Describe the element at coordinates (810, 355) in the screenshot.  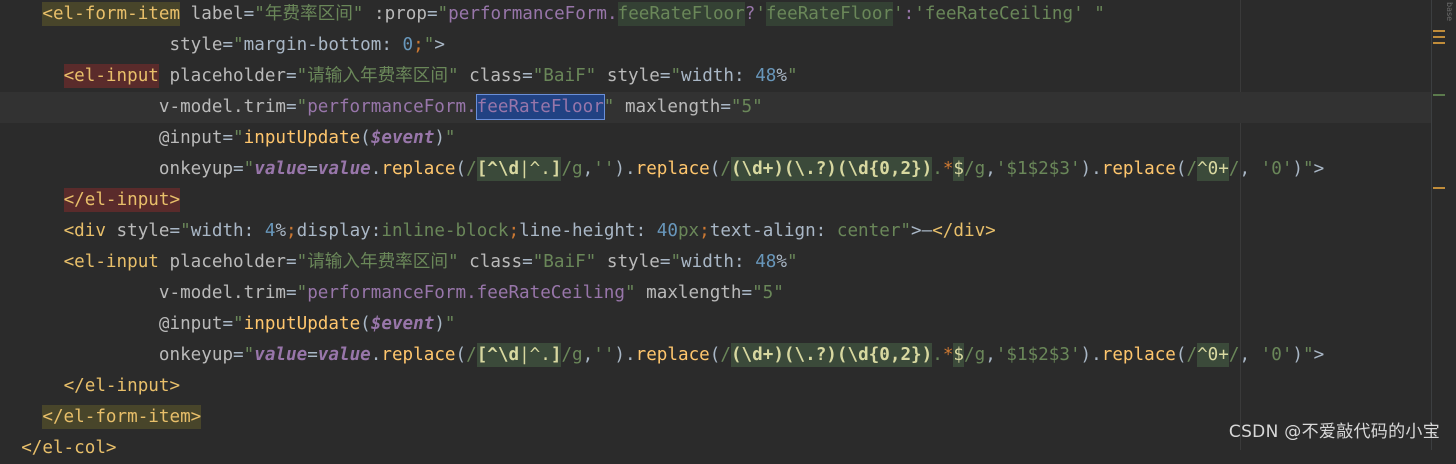
I see `code-token: (\.?)` at that location.